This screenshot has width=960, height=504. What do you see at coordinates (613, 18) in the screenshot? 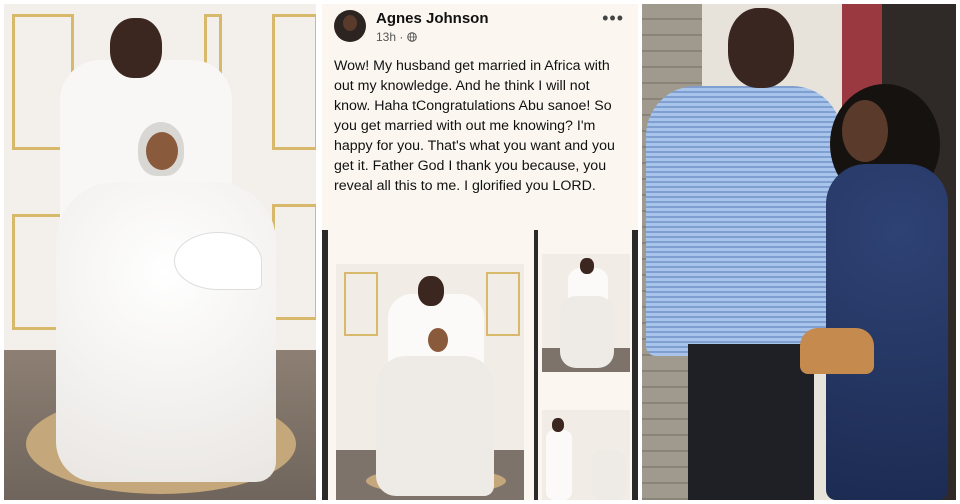
I see `more-options-icon: •••` at bounding box center [613, 18].